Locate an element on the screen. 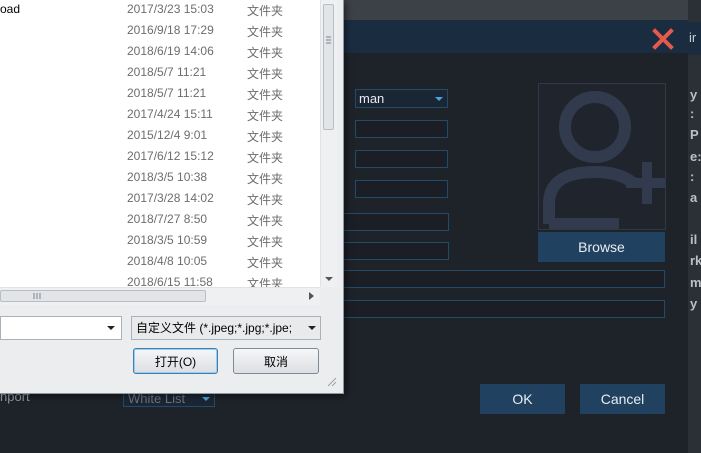 This screenshot has width=701, height=453. list-item: 2018/6/19 14:06 文件夹 is located at coordinates (160, 52).